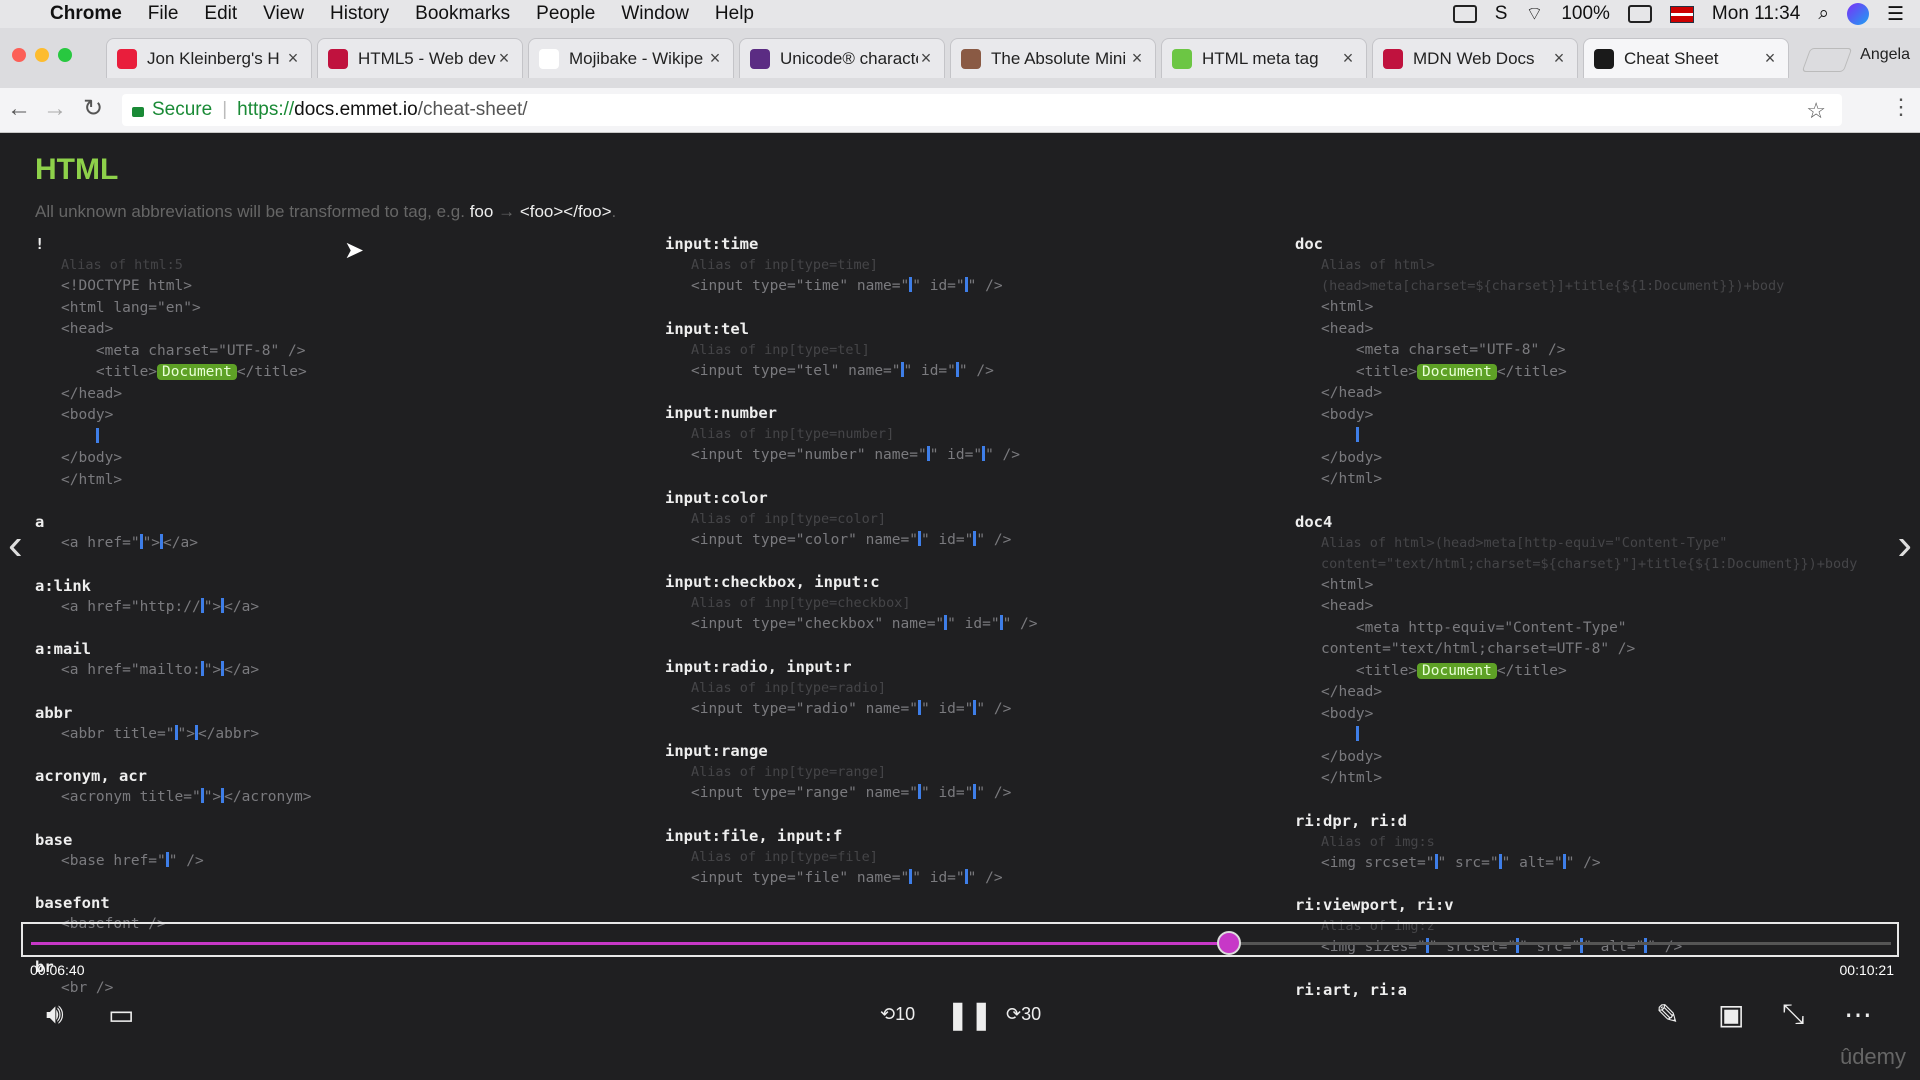 This screenshot has width=1920, height=1080. Describe the element at coordinates (784, 265) in the screenshot. I see `snippet-alias: Alias of inp[type=time]` at that location.